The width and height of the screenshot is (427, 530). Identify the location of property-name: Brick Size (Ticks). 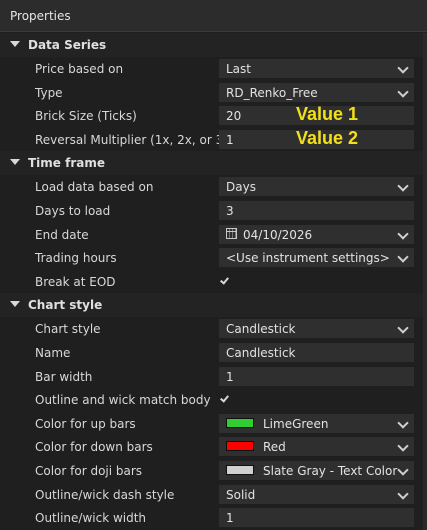
(86, 116).